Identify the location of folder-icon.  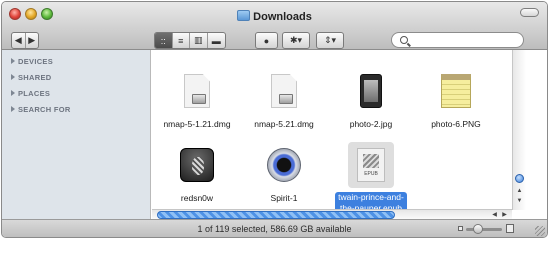
(244, 15).